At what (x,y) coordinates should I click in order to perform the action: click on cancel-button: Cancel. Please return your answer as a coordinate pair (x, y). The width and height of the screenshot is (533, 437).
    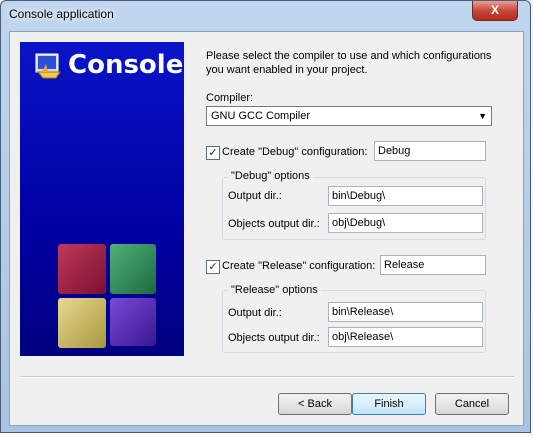
    Looking at the image, I should click on (472, 404).